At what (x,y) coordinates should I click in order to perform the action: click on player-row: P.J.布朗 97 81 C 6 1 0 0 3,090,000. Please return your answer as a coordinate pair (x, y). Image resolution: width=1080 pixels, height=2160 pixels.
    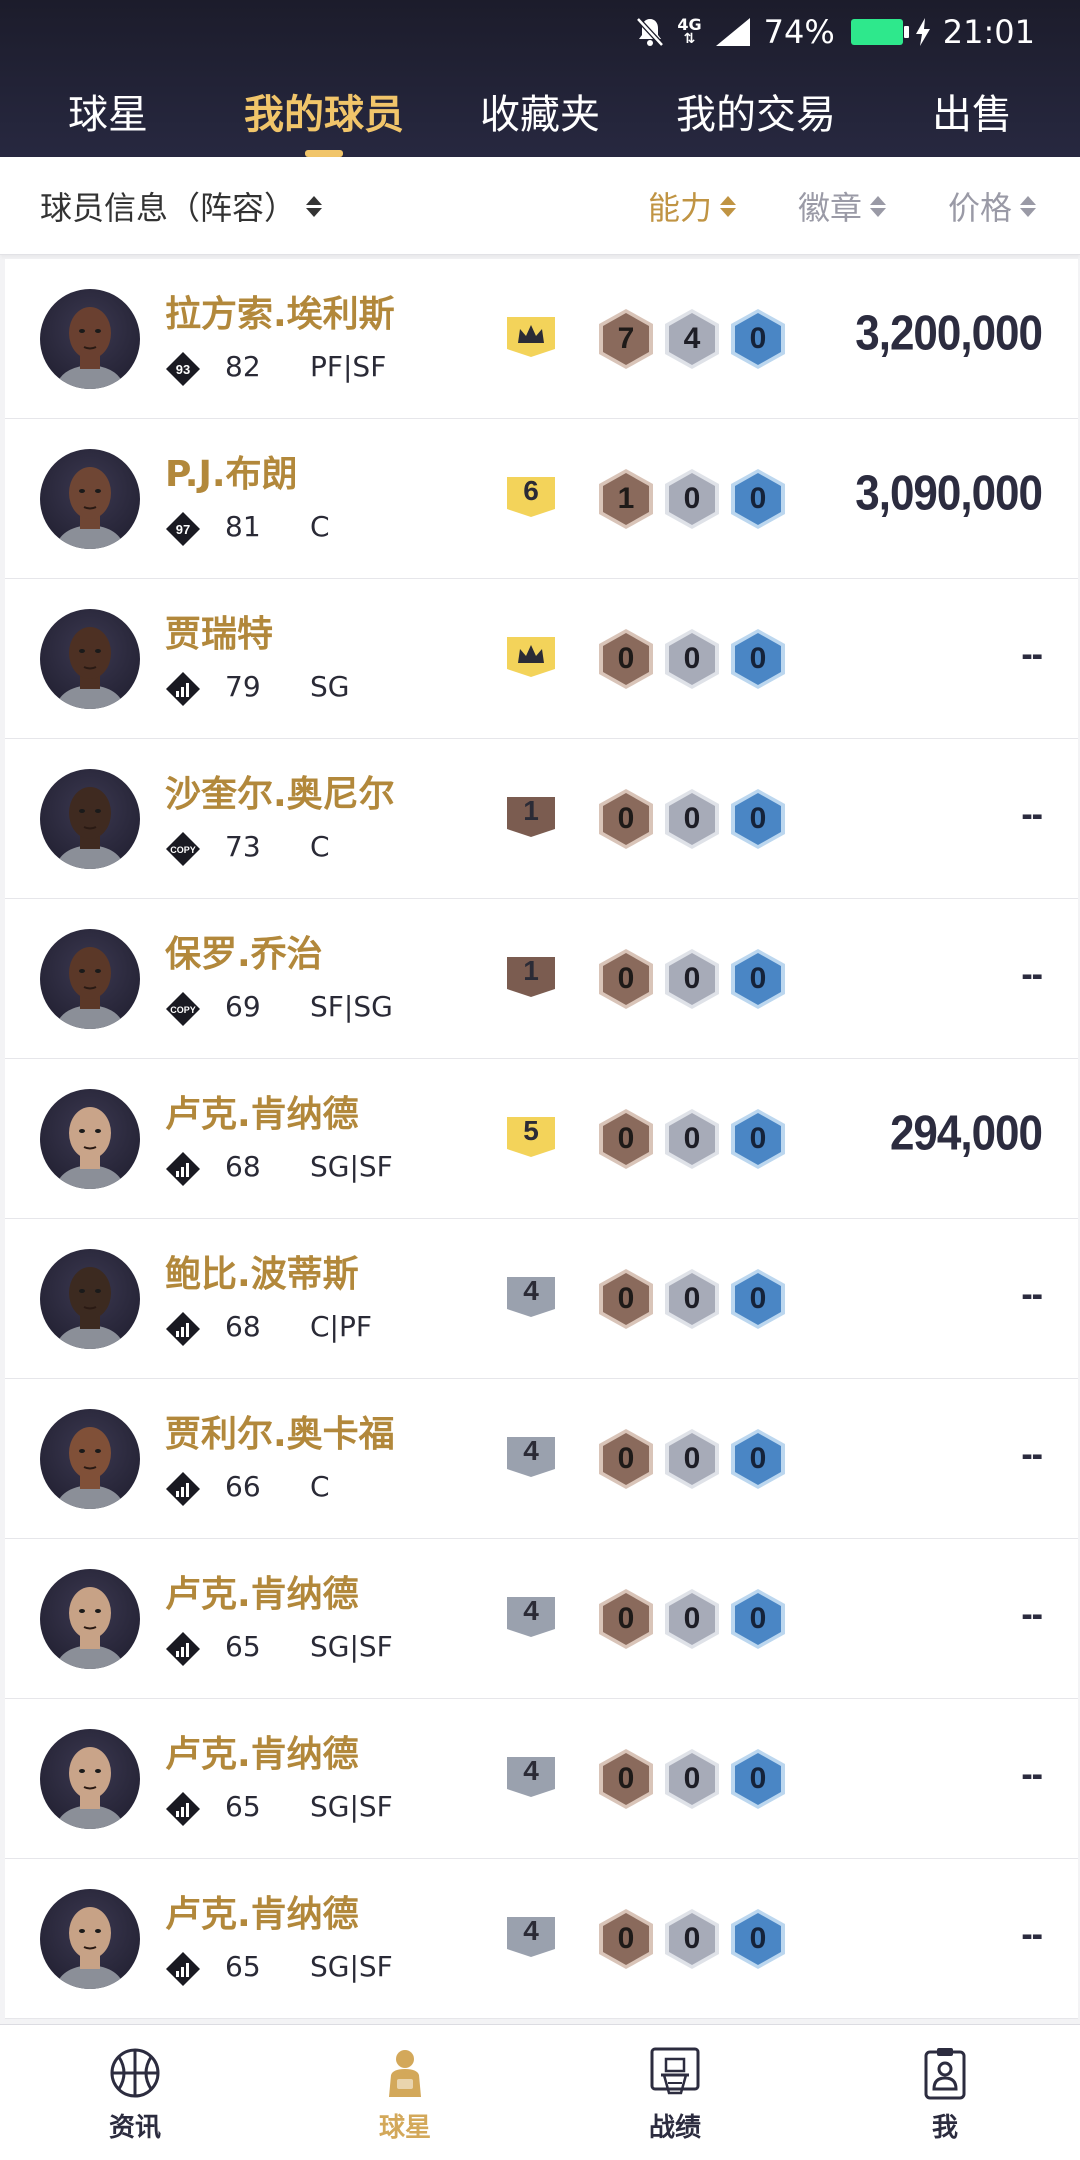
    Looking at the image, I should click on (541, 499).